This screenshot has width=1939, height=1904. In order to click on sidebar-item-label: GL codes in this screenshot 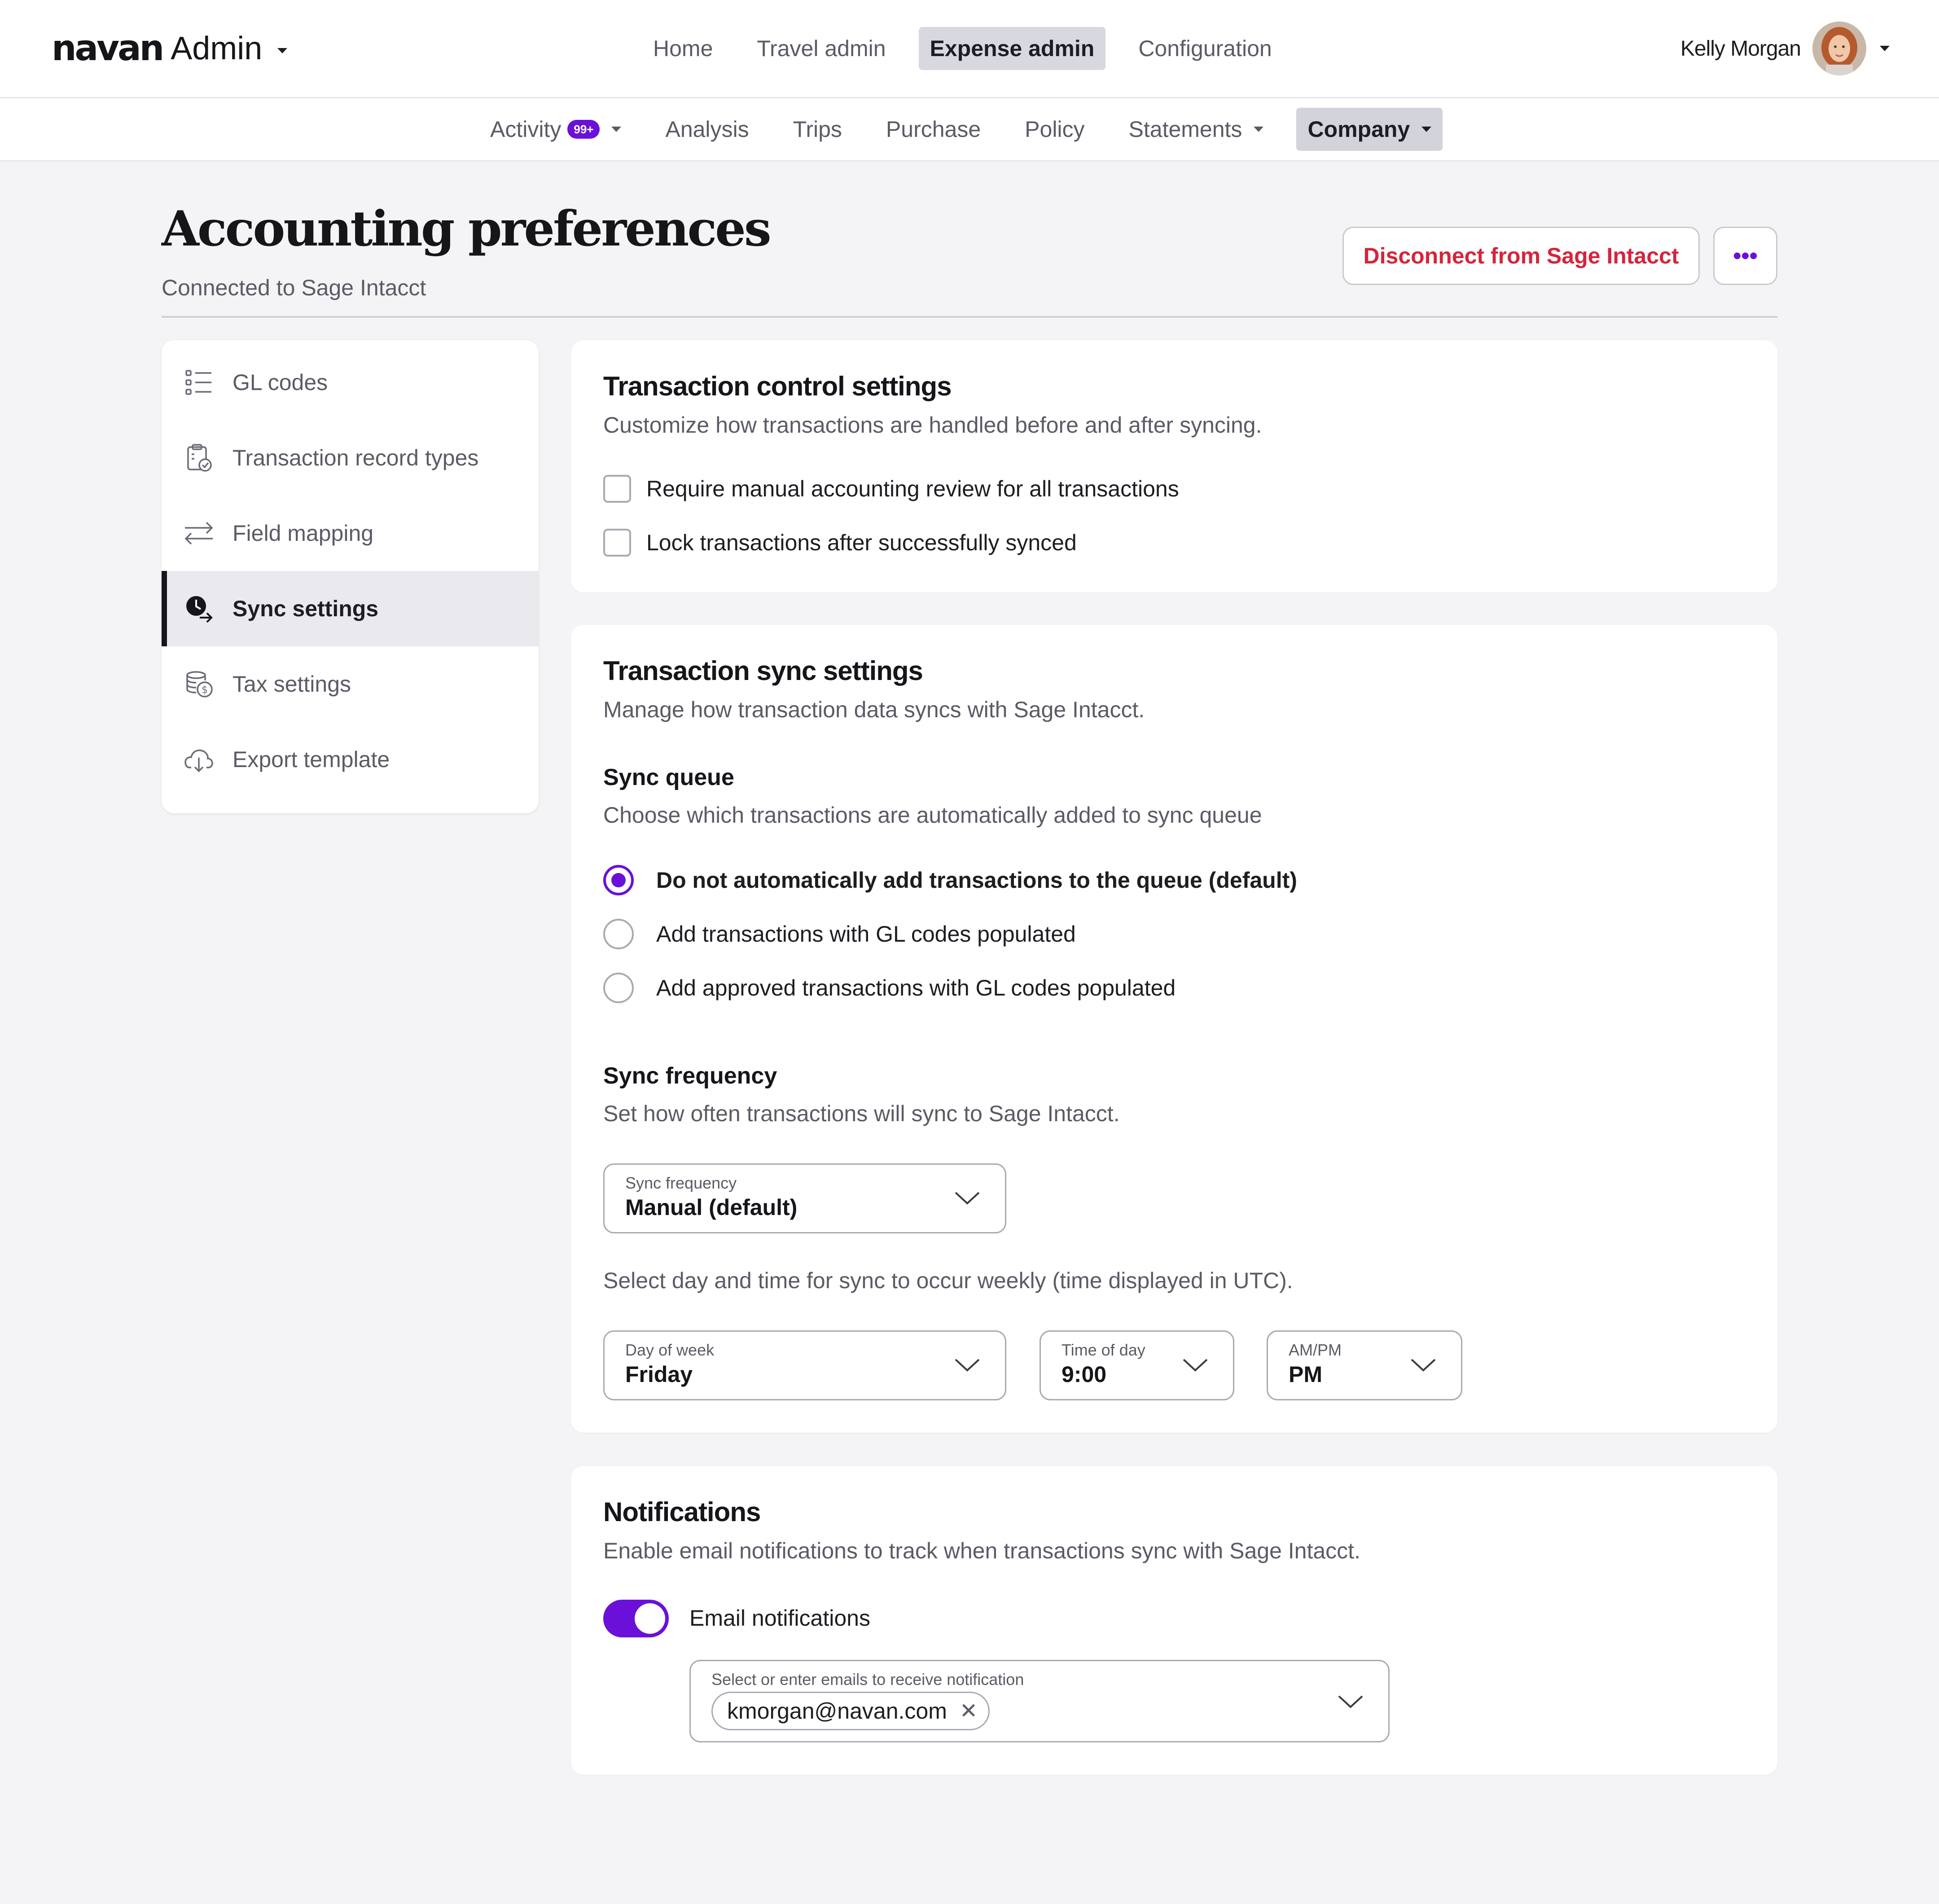, I will do `click(280, 382)`.